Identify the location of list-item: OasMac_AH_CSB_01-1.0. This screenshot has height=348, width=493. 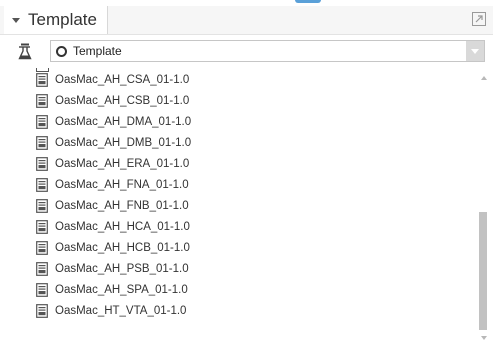
(113, 100).